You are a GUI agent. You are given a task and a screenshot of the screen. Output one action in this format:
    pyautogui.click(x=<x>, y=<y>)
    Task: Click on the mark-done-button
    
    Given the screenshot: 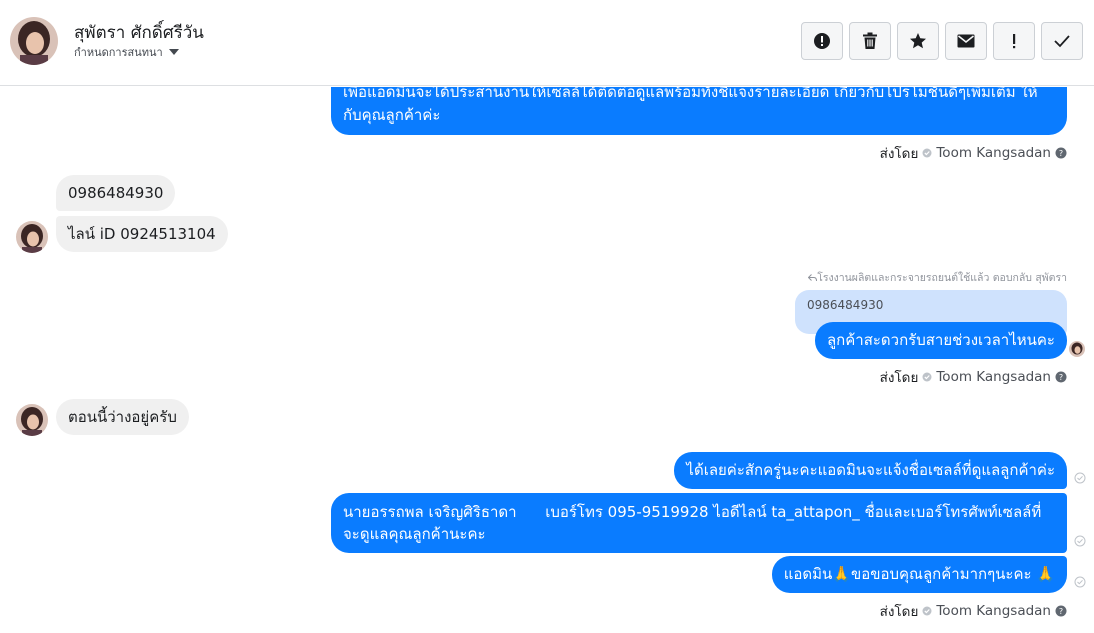 What is the action you would take?
    pyautogui.click(x=1062, y=41)
    